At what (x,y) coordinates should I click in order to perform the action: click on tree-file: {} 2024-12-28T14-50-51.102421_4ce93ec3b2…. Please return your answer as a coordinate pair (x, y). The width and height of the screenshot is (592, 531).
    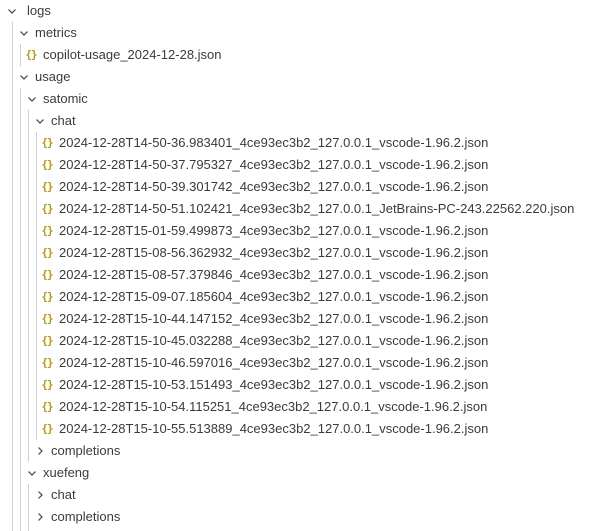
    Looking at the image, I should click on (296, 209).